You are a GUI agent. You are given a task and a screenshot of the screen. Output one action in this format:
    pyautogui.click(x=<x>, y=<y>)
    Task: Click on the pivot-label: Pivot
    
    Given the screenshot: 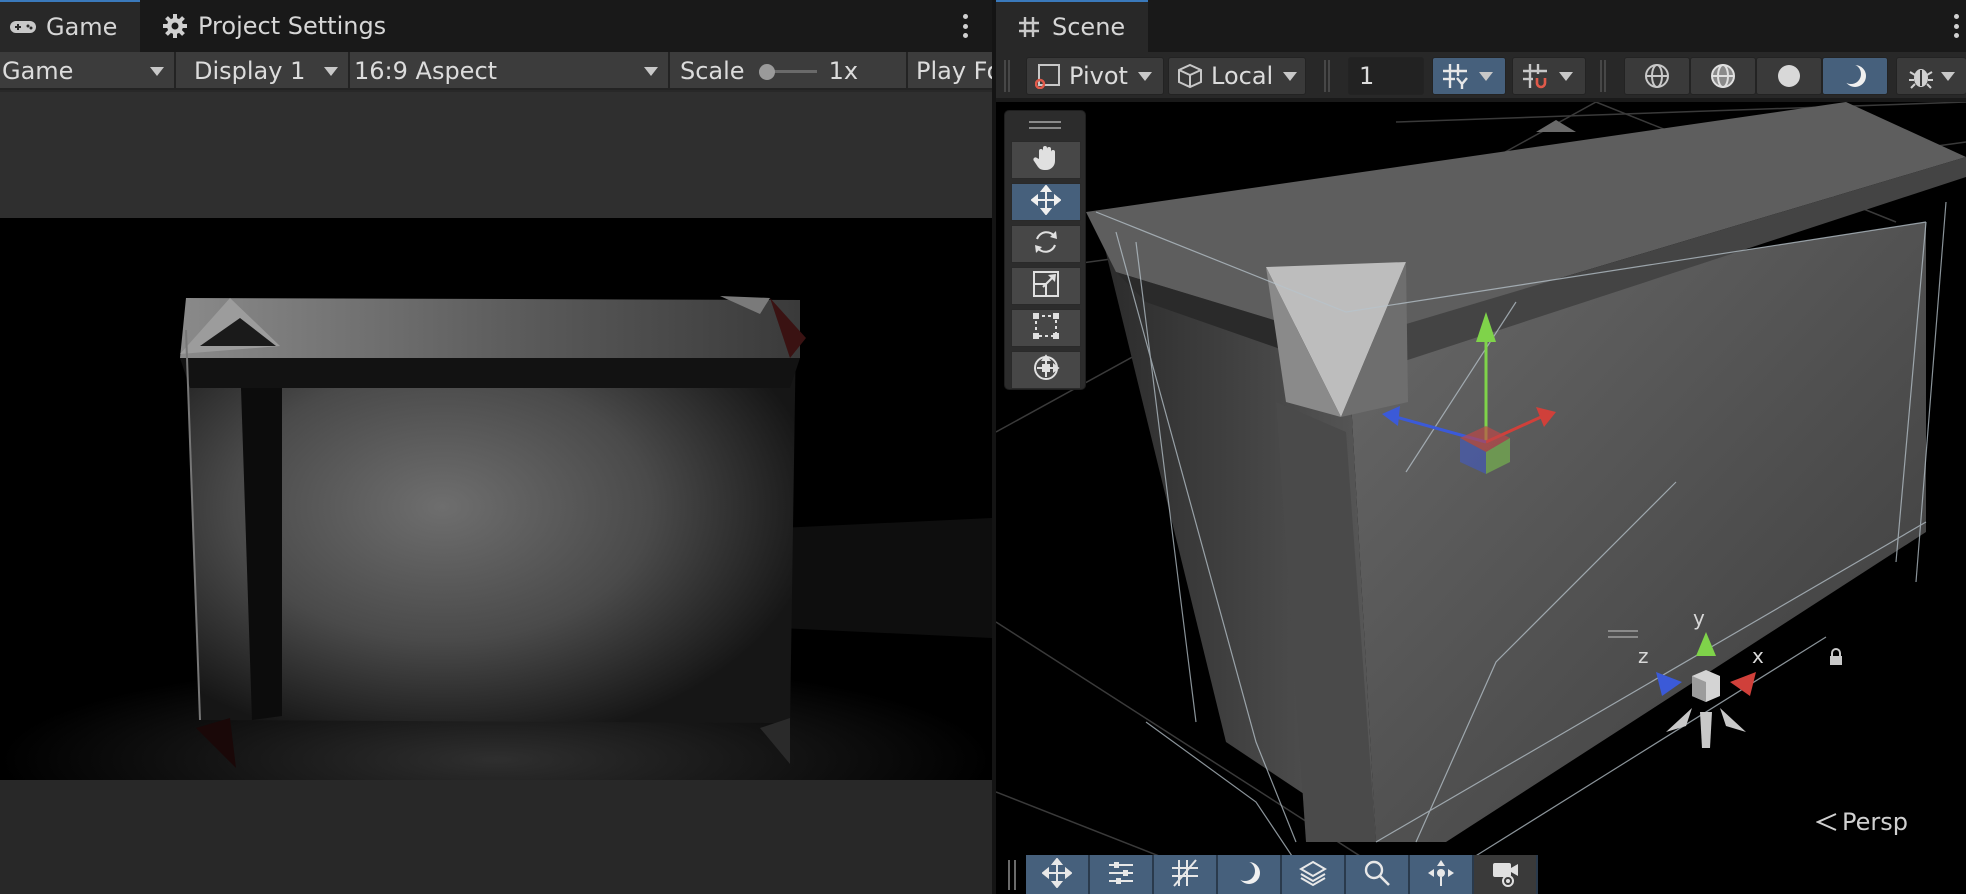 What is the action you would take?
    pyautogui.click(x=1098, y=76)
    